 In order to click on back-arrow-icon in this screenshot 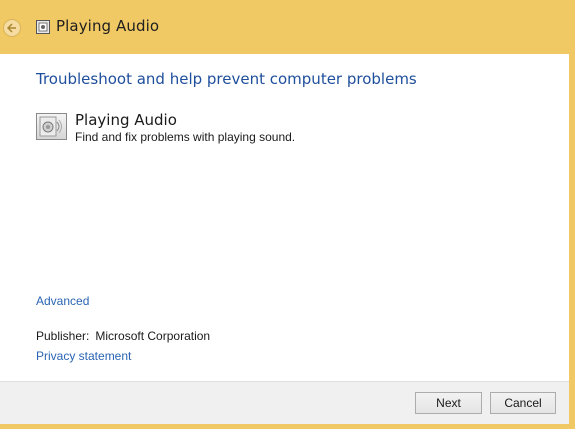, I will do `click(11, 28)`.